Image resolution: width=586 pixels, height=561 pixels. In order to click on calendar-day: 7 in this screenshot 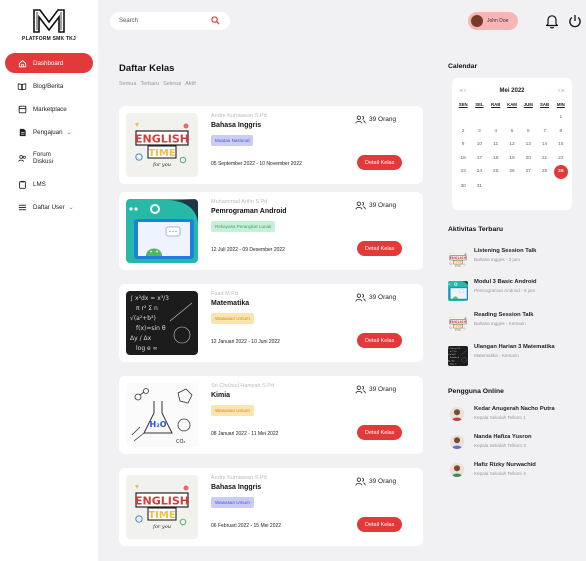, I will do `click(544, 132)`.